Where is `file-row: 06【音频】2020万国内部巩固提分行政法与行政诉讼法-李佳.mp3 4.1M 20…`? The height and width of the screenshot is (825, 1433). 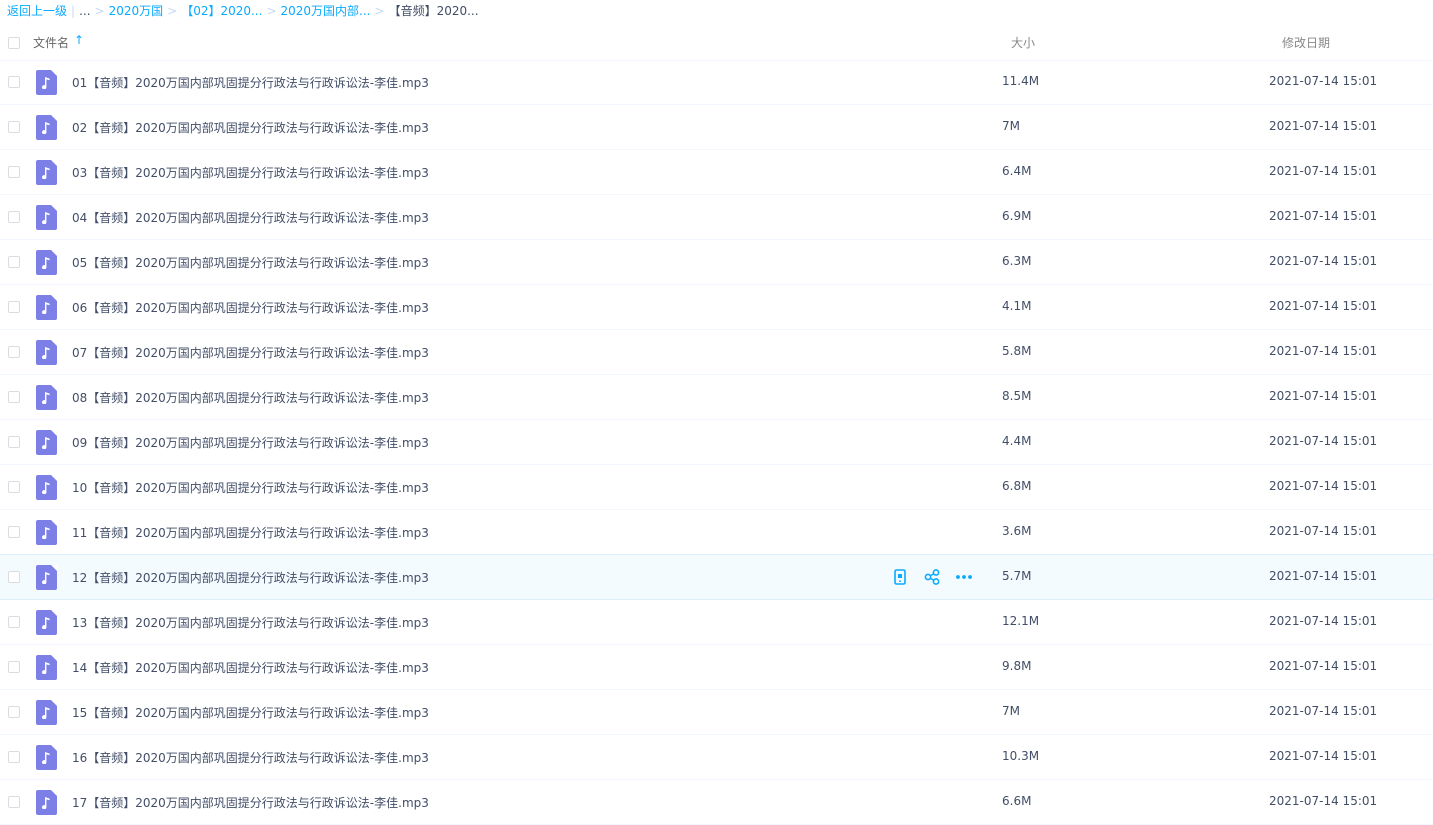 file-row: 06【音频】2020万国内部巩固提分行政法与行政诉讼法-李佳.mp3 4.1M 20… is located at coordinates (716, 307).